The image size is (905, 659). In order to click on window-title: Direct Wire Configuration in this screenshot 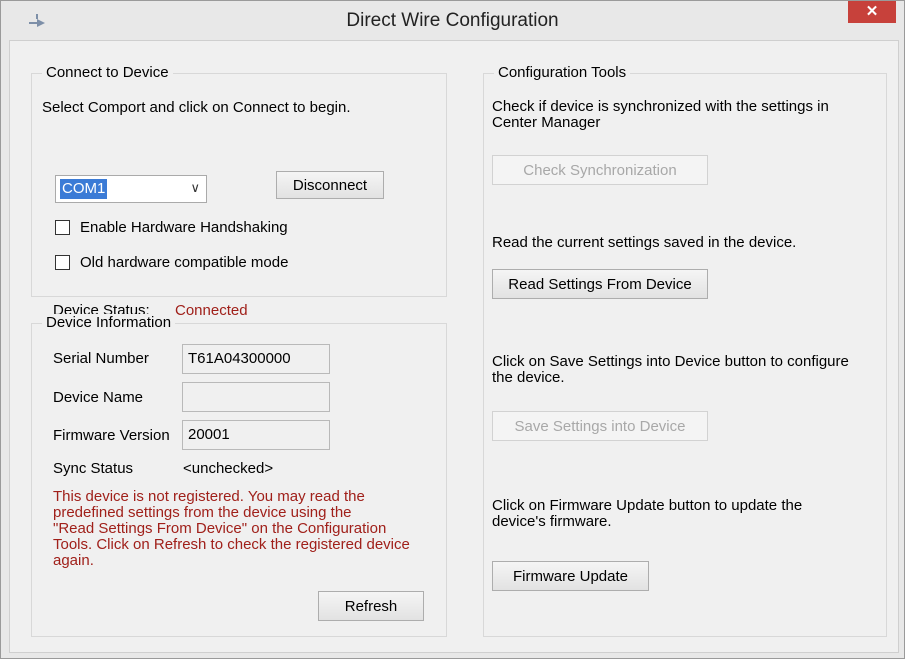, I will do `click(452, 20)`.